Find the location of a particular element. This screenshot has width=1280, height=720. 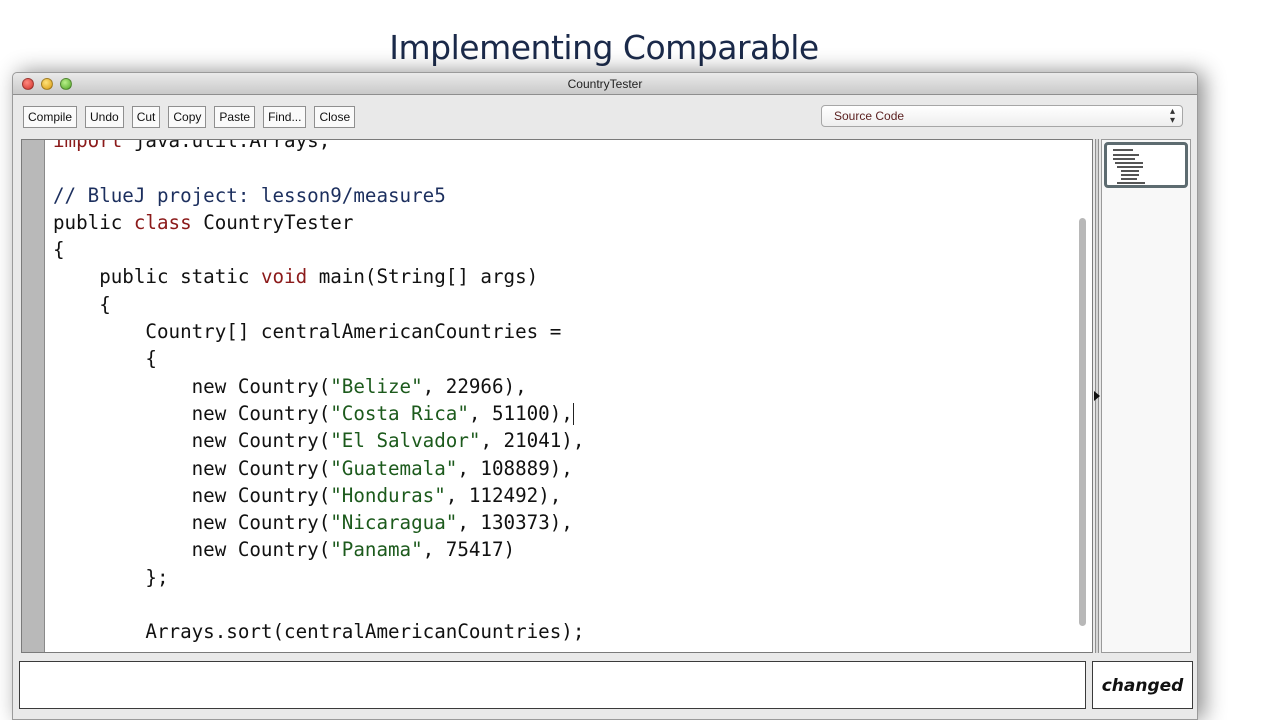

save-status-text: changed is located at coordinates (1142, 686).